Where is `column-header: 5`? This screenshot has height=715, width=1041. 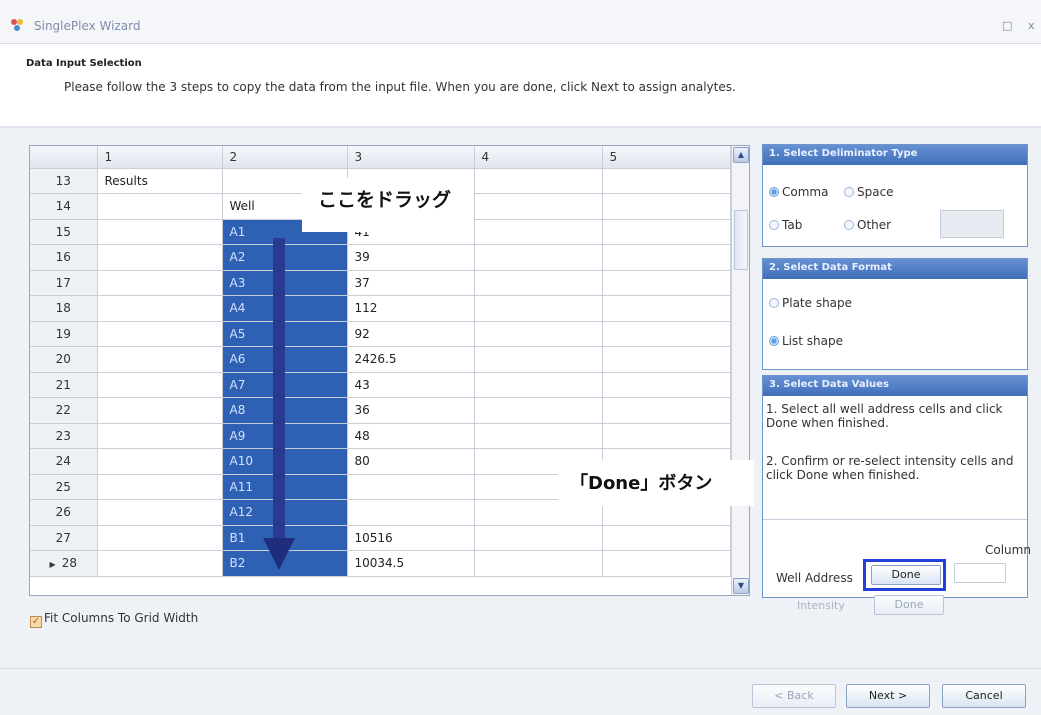
column-header: 5 is located at coordinates (666, 157).